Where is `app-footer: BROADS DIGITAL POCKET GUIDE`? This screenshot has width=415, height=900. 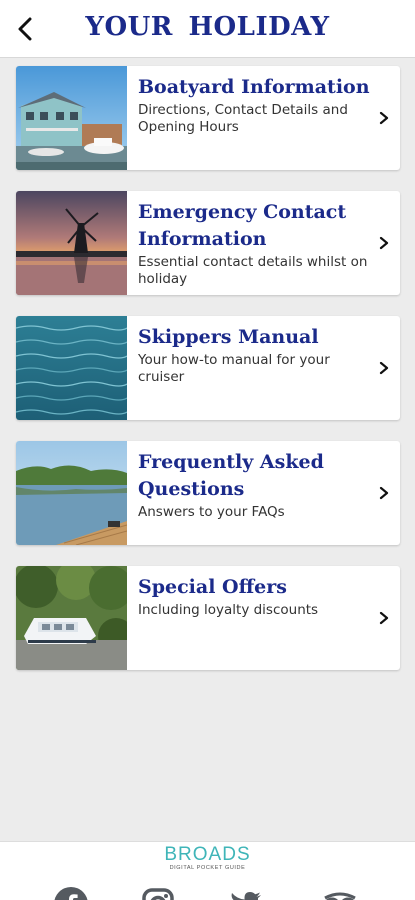 app-footer: BROADS DIGITAL POCKET GUIDE is located at coordinates (207, 870).